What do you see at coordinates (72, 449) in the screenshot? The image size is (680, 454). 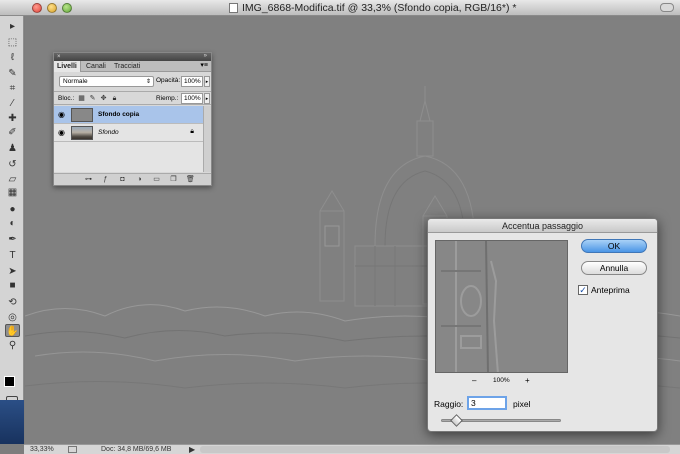 I see `document-status-icon` at bounding box center [72, 449].